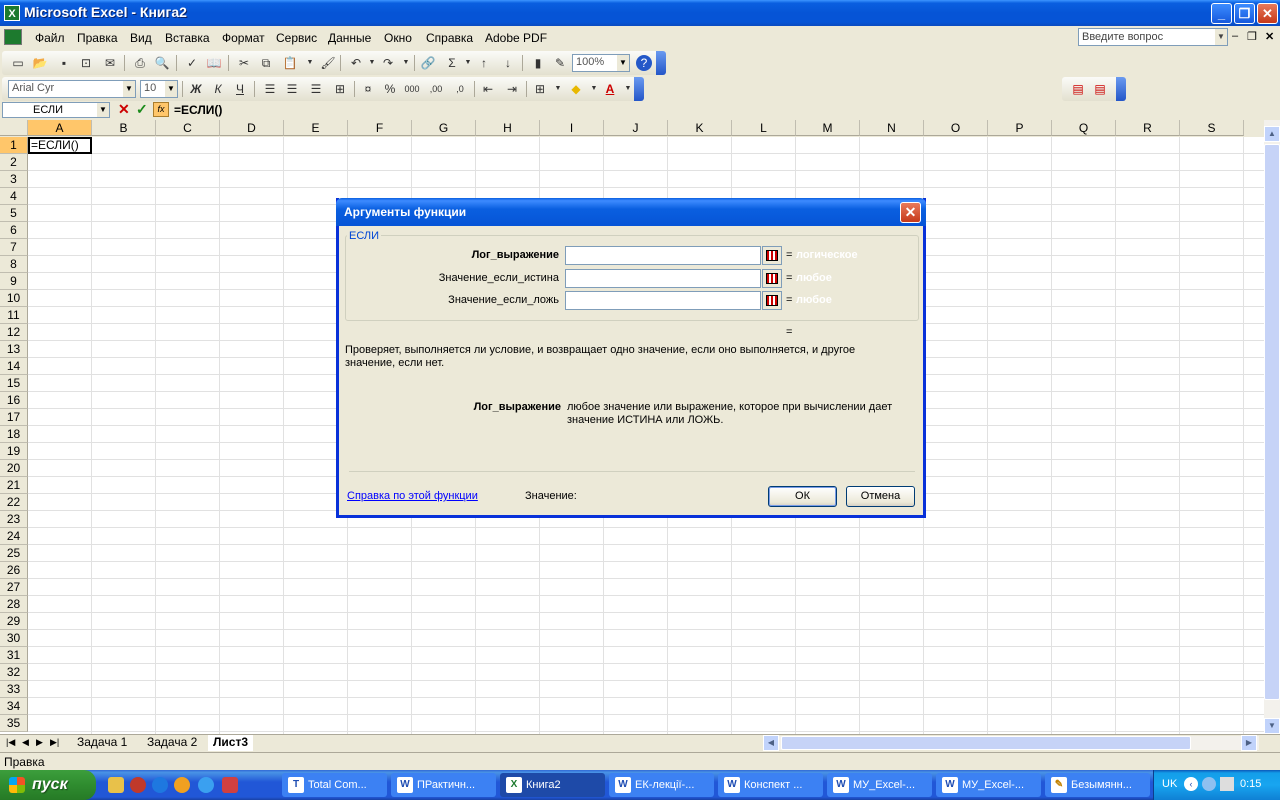  I want to click on menu-tools: Сервис, so click(296, 38).